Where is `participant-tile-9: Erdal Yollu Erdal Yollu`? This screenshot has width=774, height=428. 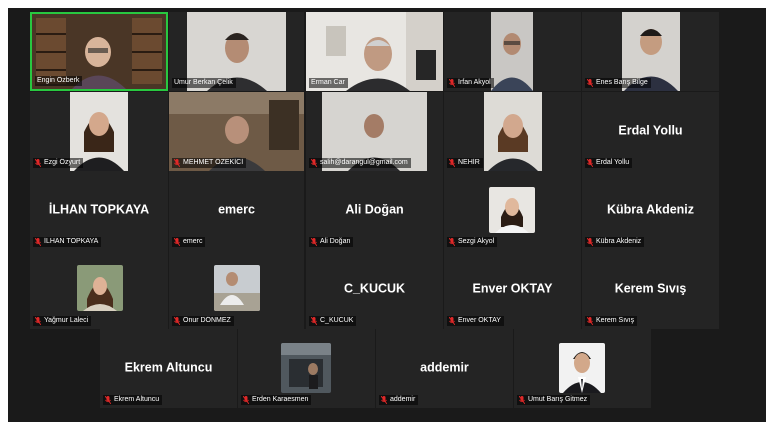
participant-tile-9: Erdal Yollu Erdal Yollu is located at coordinates (650, 131).